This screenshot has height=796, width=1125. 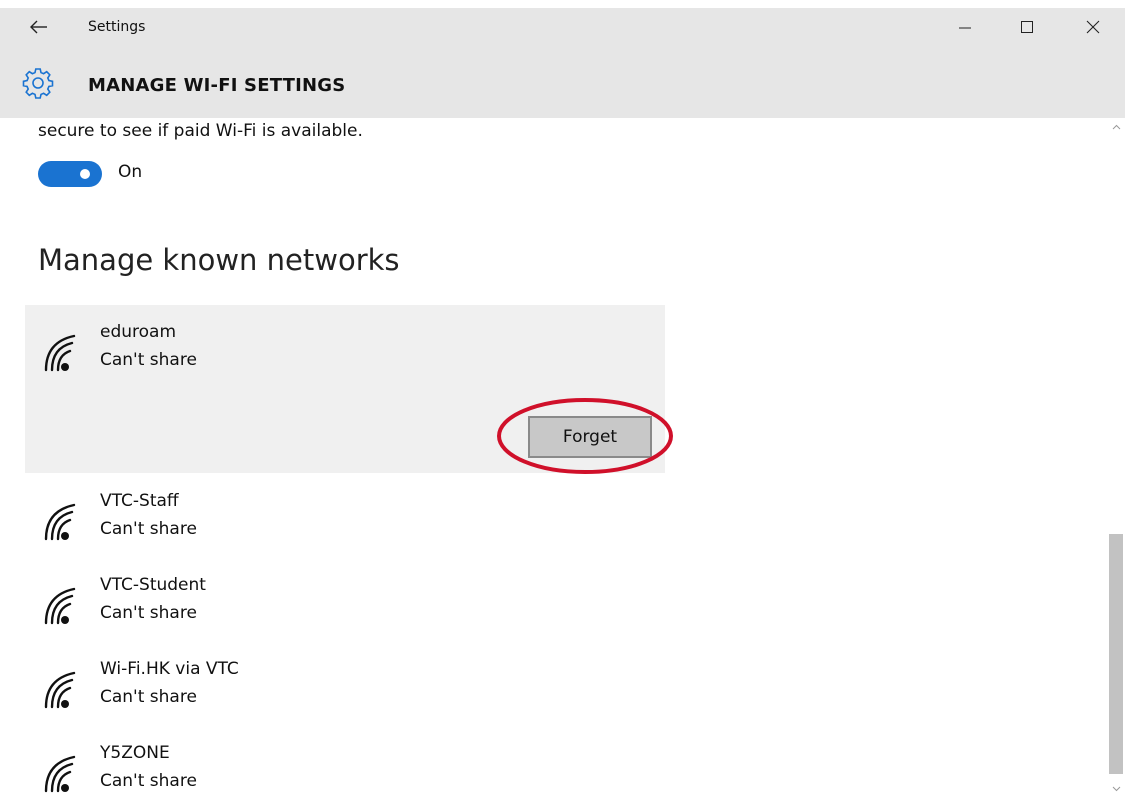 I want to click on section-heading: Manage known networks, so click(x=219, y=260).